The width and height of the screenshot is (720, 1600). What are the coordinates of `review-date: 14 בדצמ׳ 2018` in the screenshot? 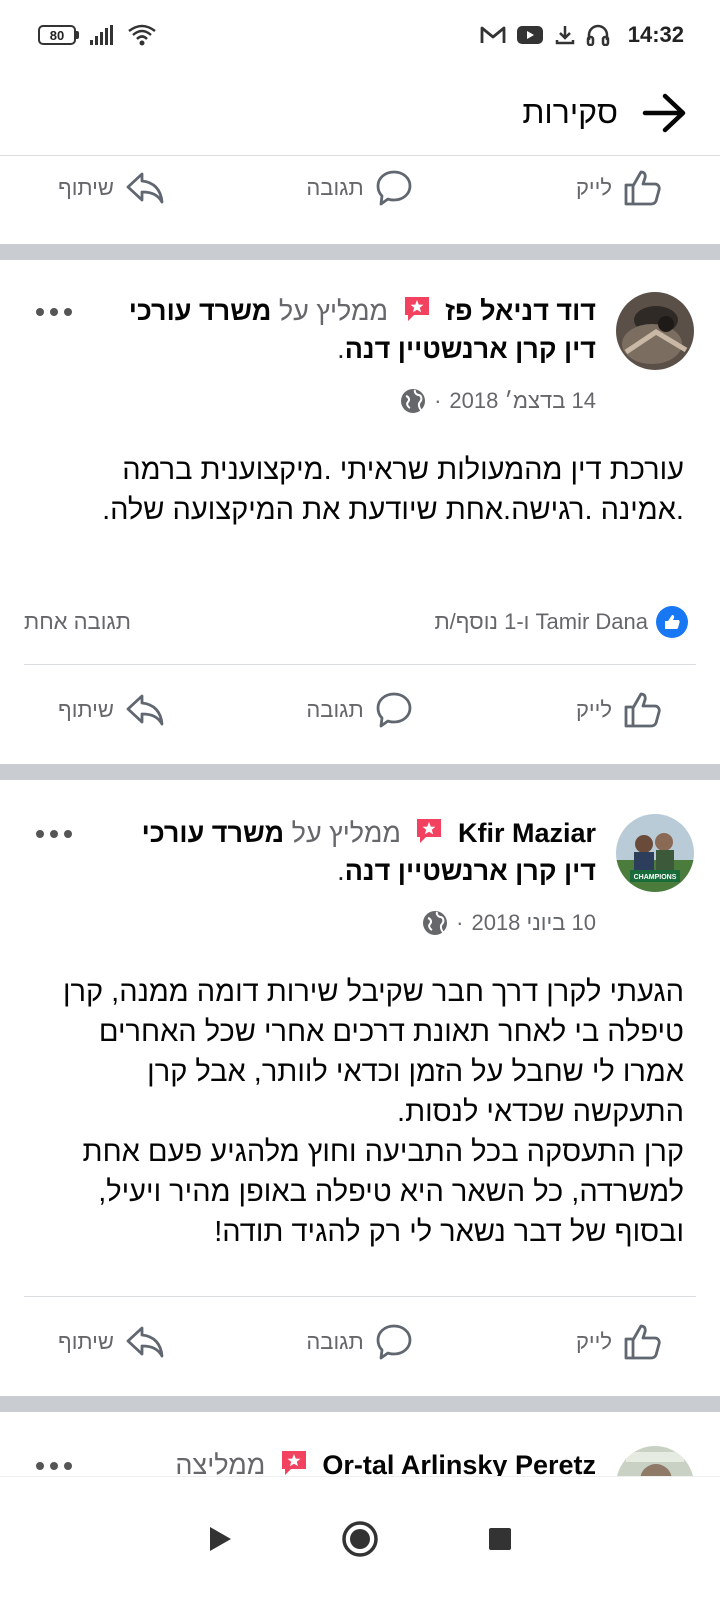 It's located at (522, 401).